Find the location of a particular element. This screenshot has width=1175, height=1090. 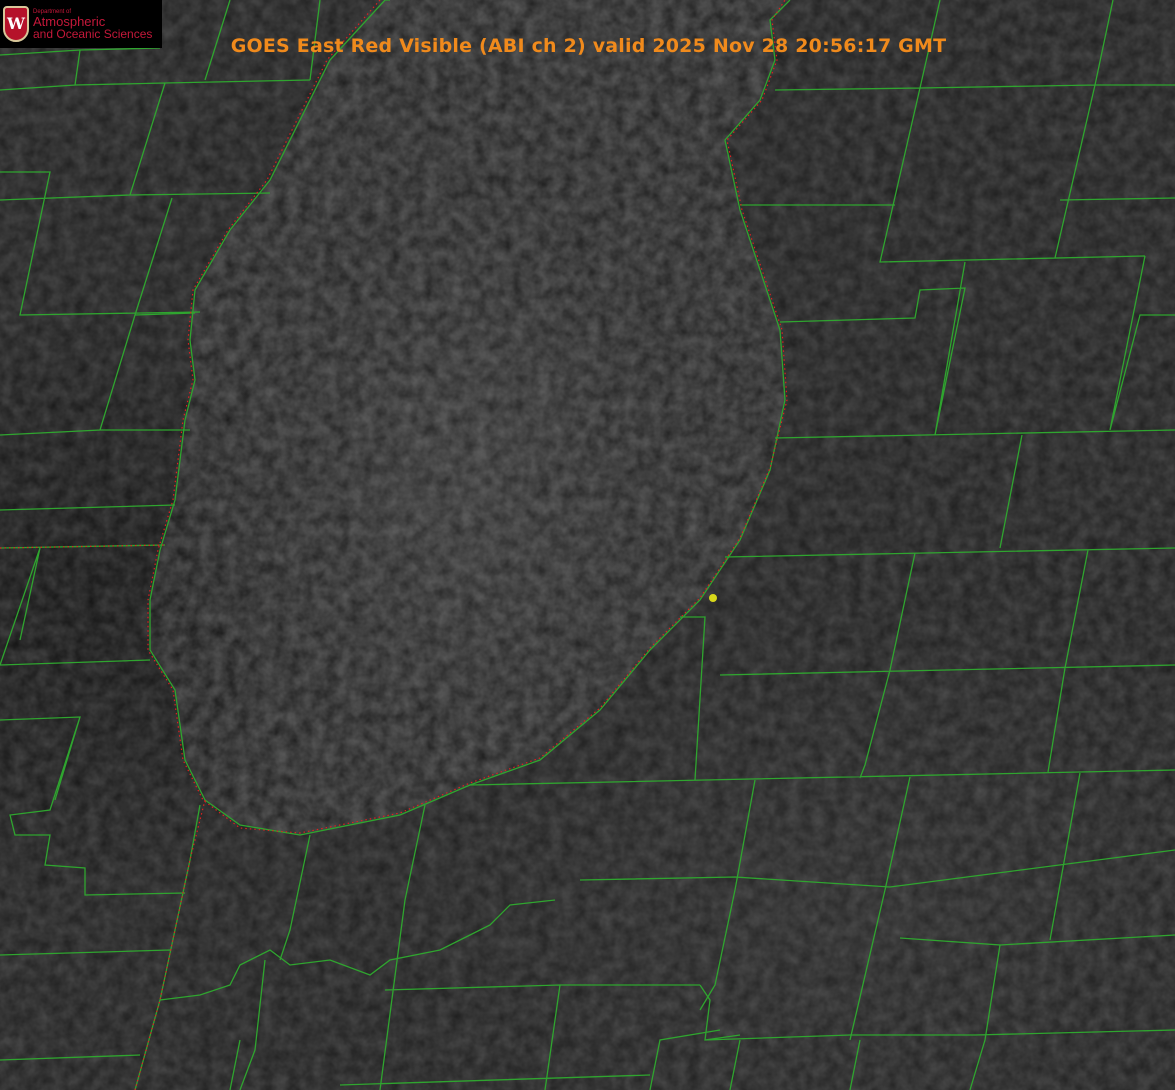

location-marker is located at coordinates (713, 598).